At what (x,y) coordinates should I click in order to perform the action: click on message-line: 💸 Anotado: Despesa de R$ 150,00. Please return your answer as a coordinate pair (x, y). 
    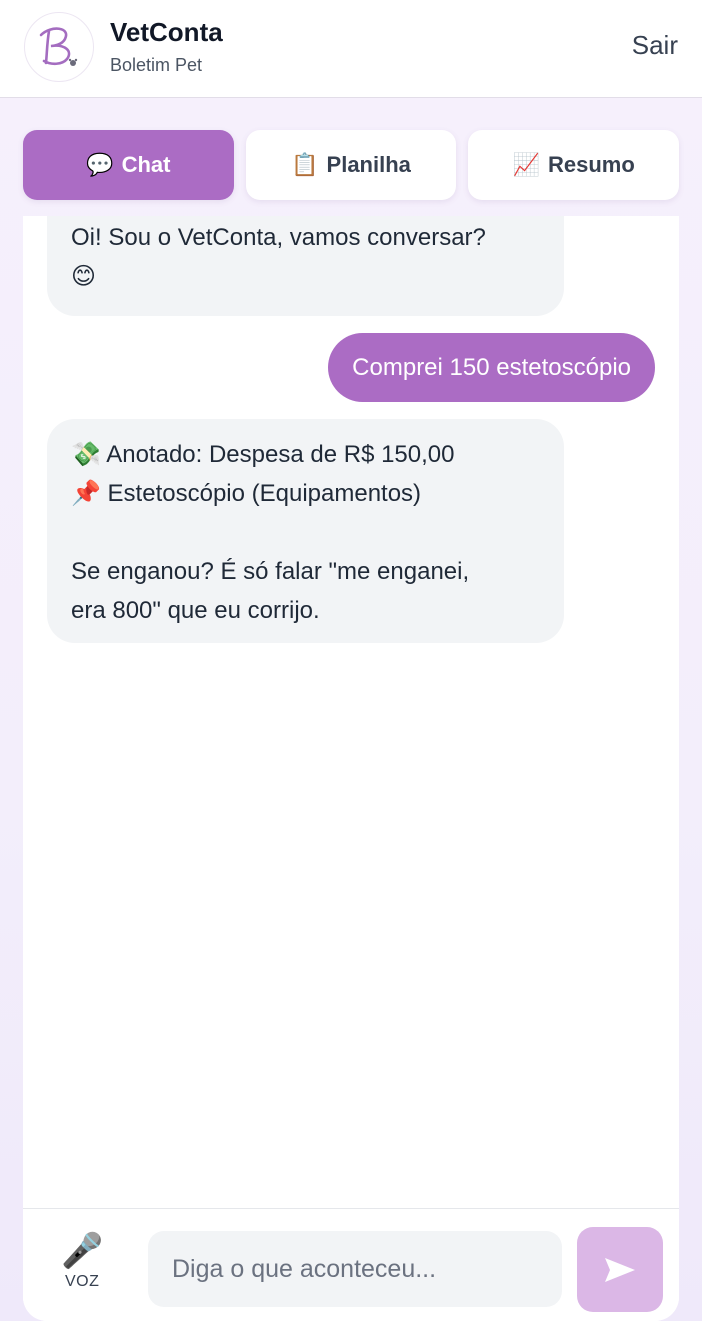
    Looking at the image, I should click on (263, 454).